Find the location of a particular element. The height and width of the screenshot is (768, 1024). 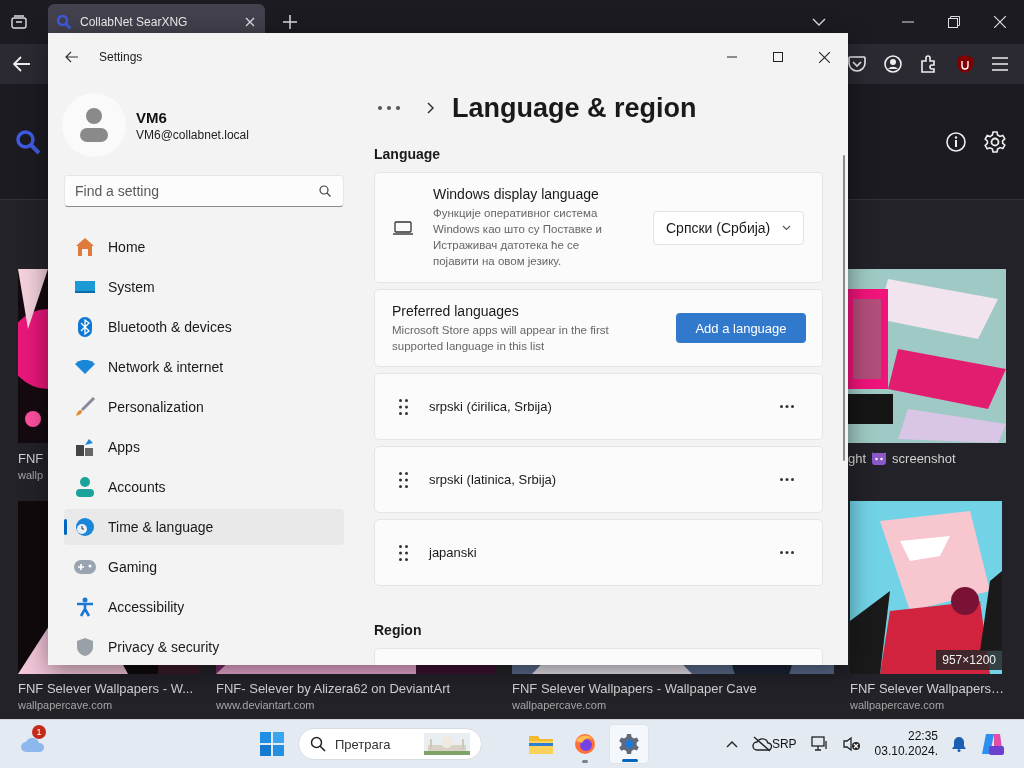

taskbar-app is located at coordinates (629, 744).